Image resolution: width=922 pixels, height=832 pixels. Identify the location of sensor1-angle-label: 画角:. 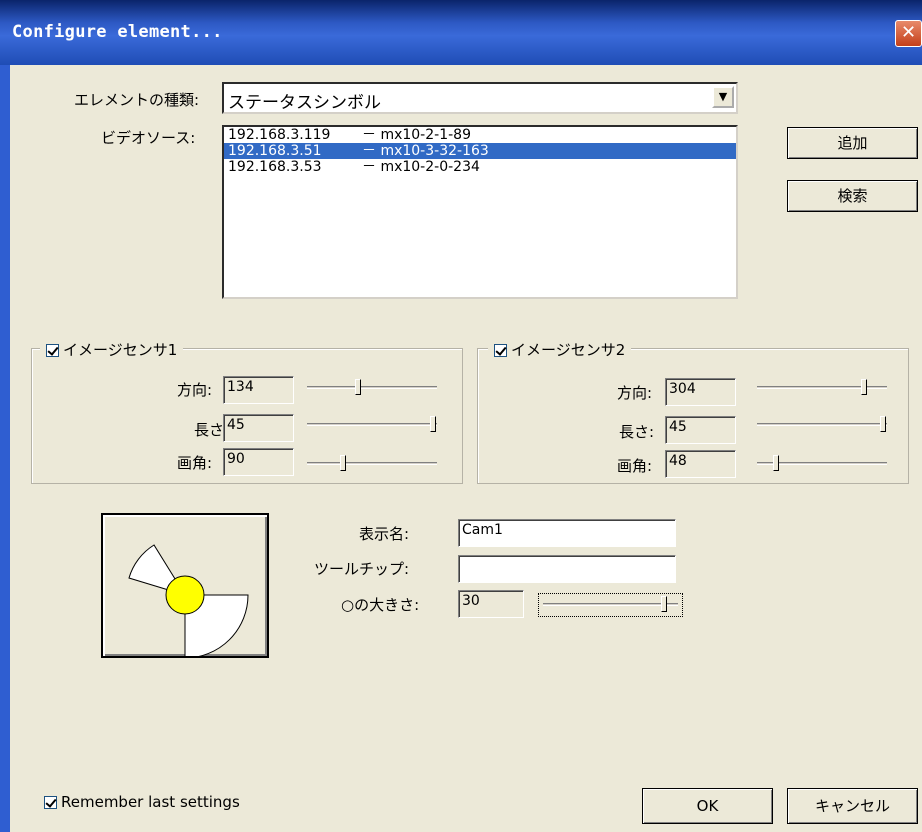
(195, 463).